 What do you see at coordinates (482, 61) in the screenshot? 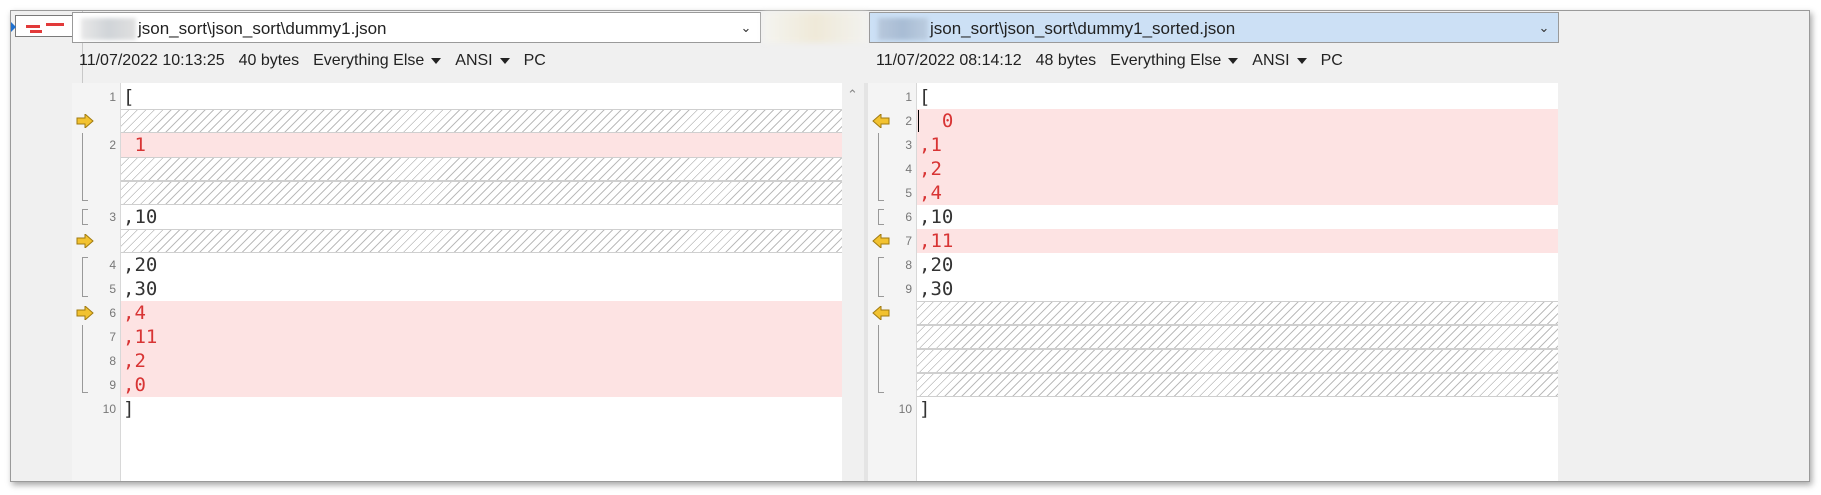
I see `left-encoding-dropdown: ANSI` at bounding box center [482, 61].